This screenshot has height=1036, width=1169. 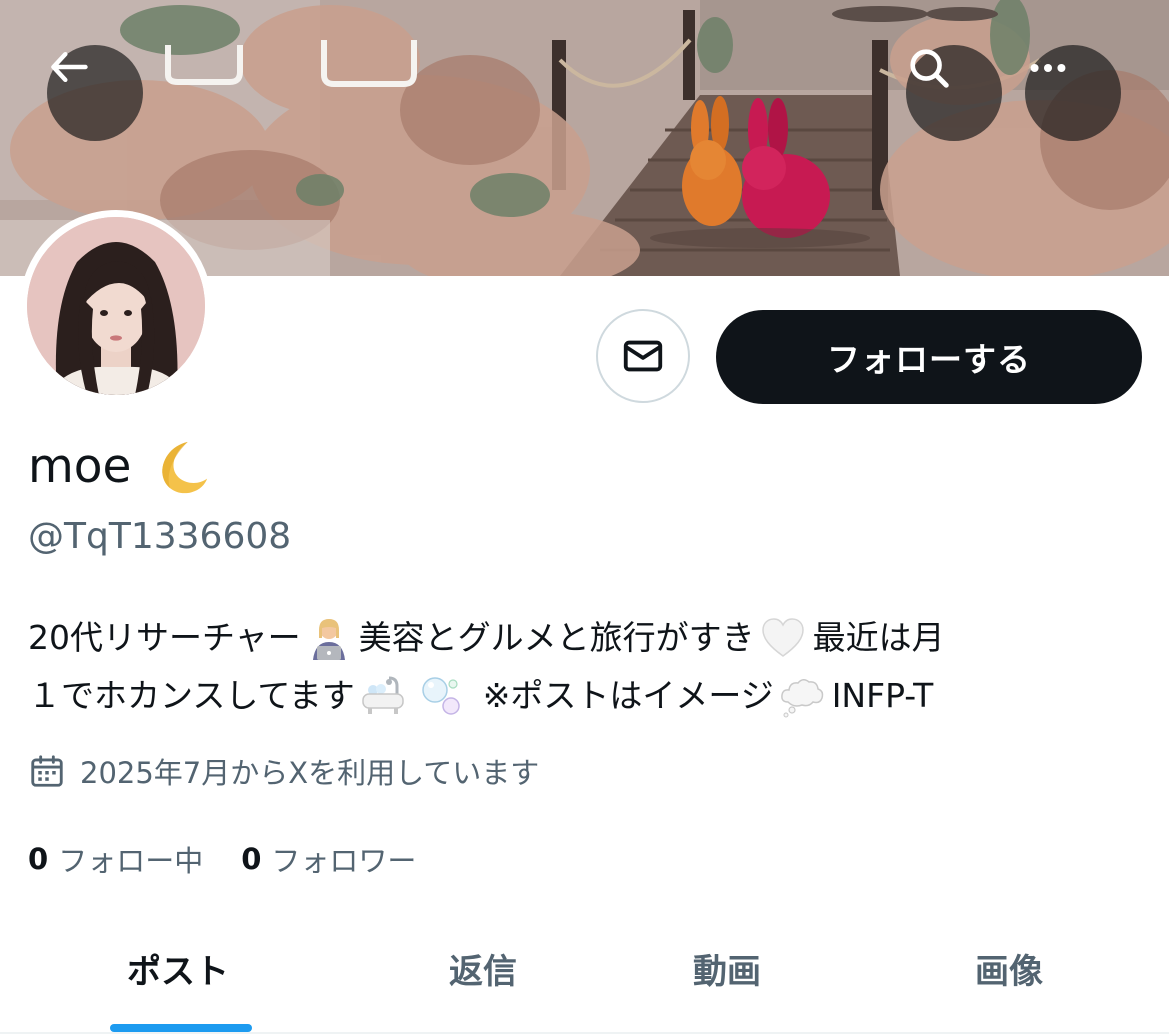 I want to click on more-options-button, so click(x=1073, y=93).